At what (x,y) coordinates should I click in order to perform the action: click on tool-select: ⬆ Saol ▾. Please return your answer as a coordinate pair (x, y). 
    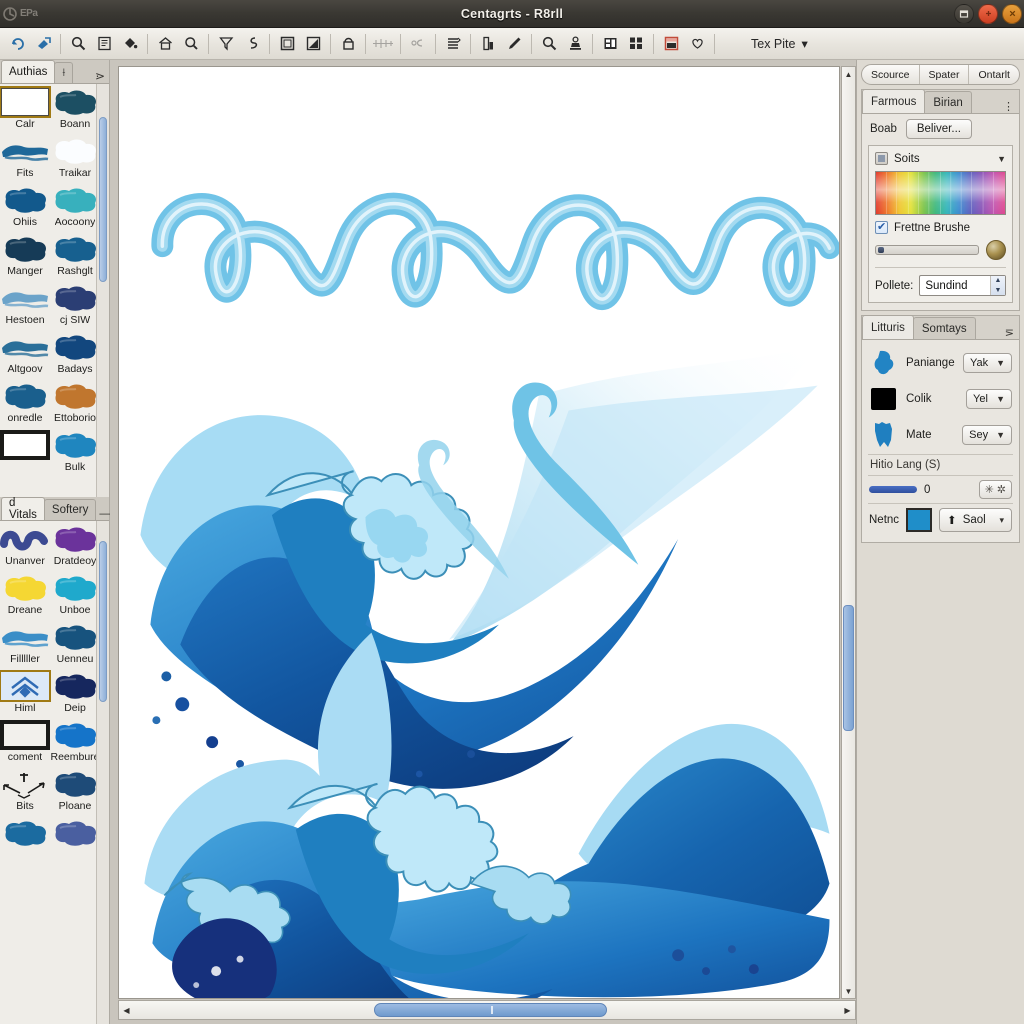
    Looking at the image, I should click on (975, 520).